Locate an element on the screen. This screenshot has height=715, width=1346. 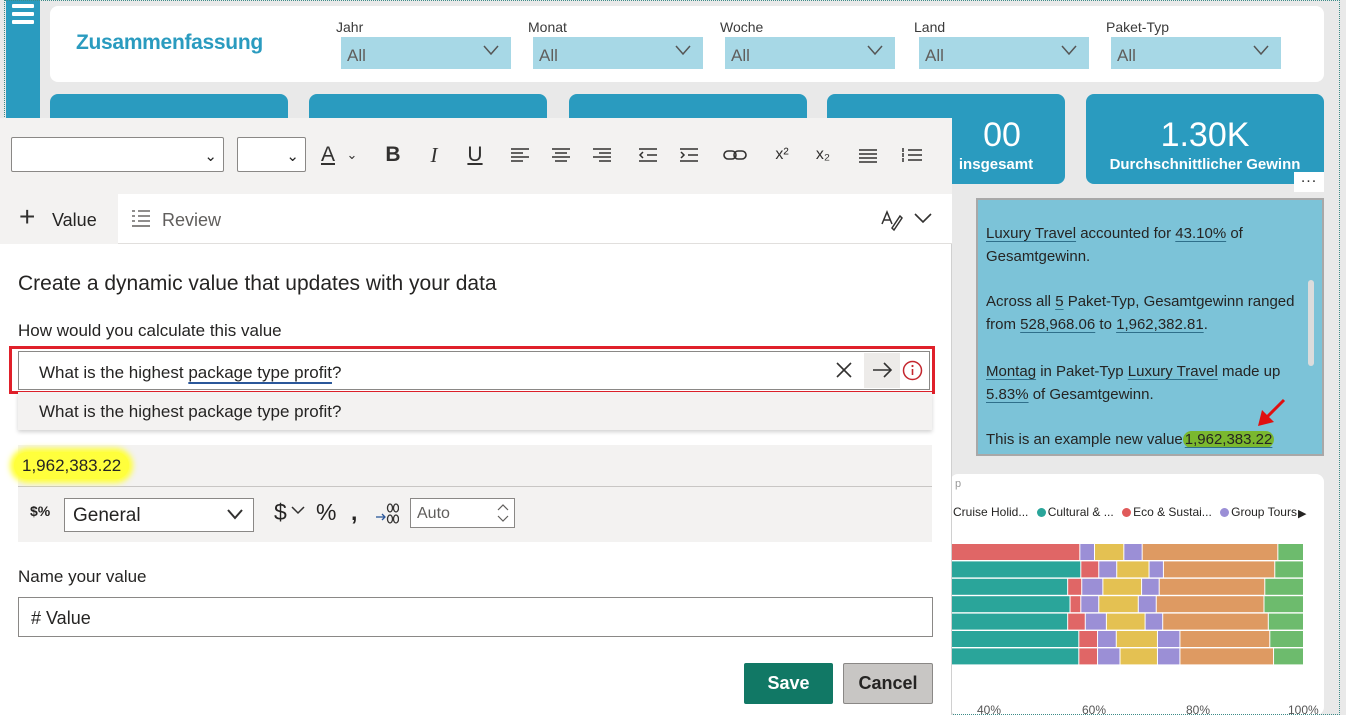
indent-icon is located at coordinates (689, 155).